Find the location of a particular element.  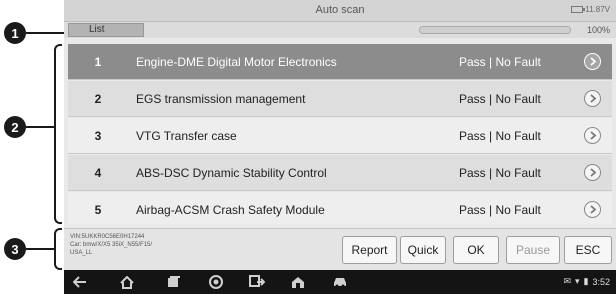

scan-progress-fill is located at coordinates (495, 30).